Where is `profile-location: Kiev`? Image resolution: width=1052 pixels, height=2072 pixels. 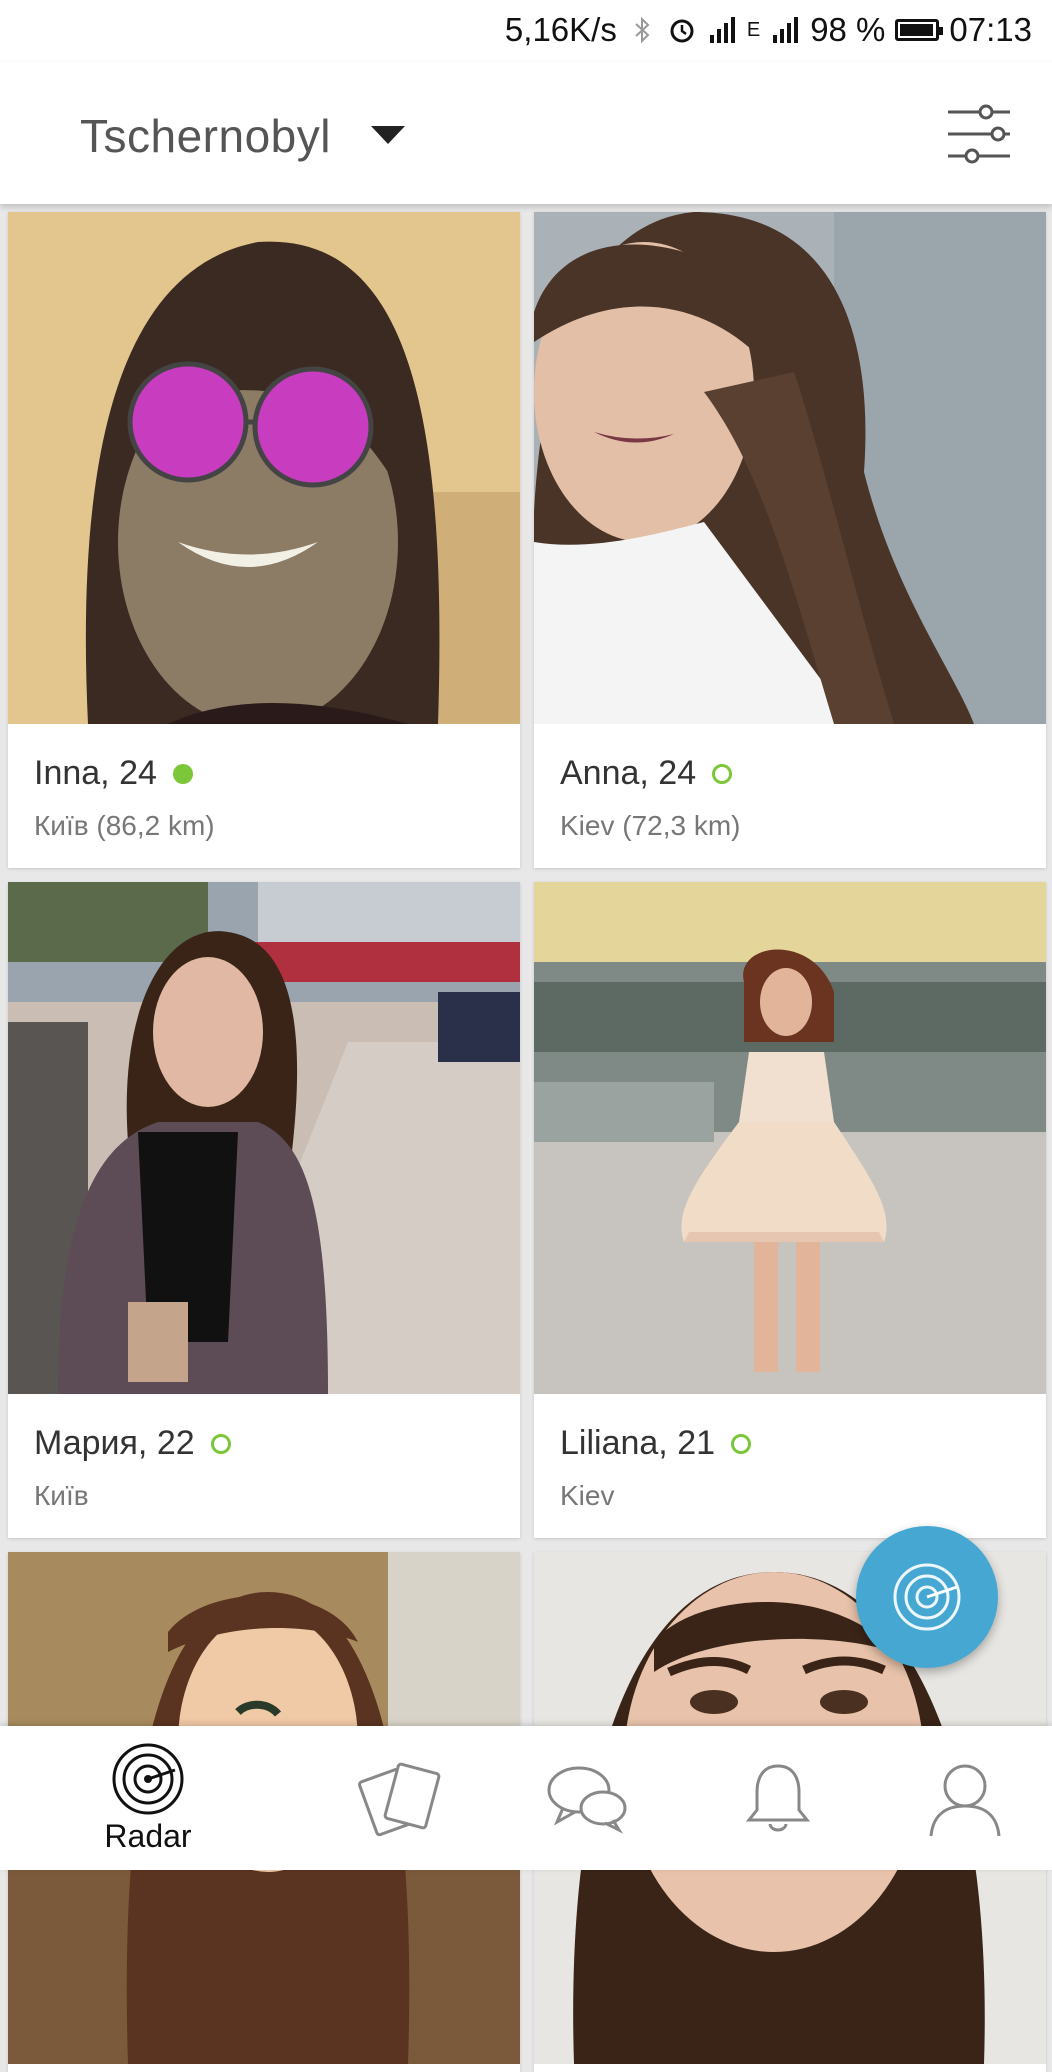 profile-location: Kiev is located at coordinates (587, 1495).